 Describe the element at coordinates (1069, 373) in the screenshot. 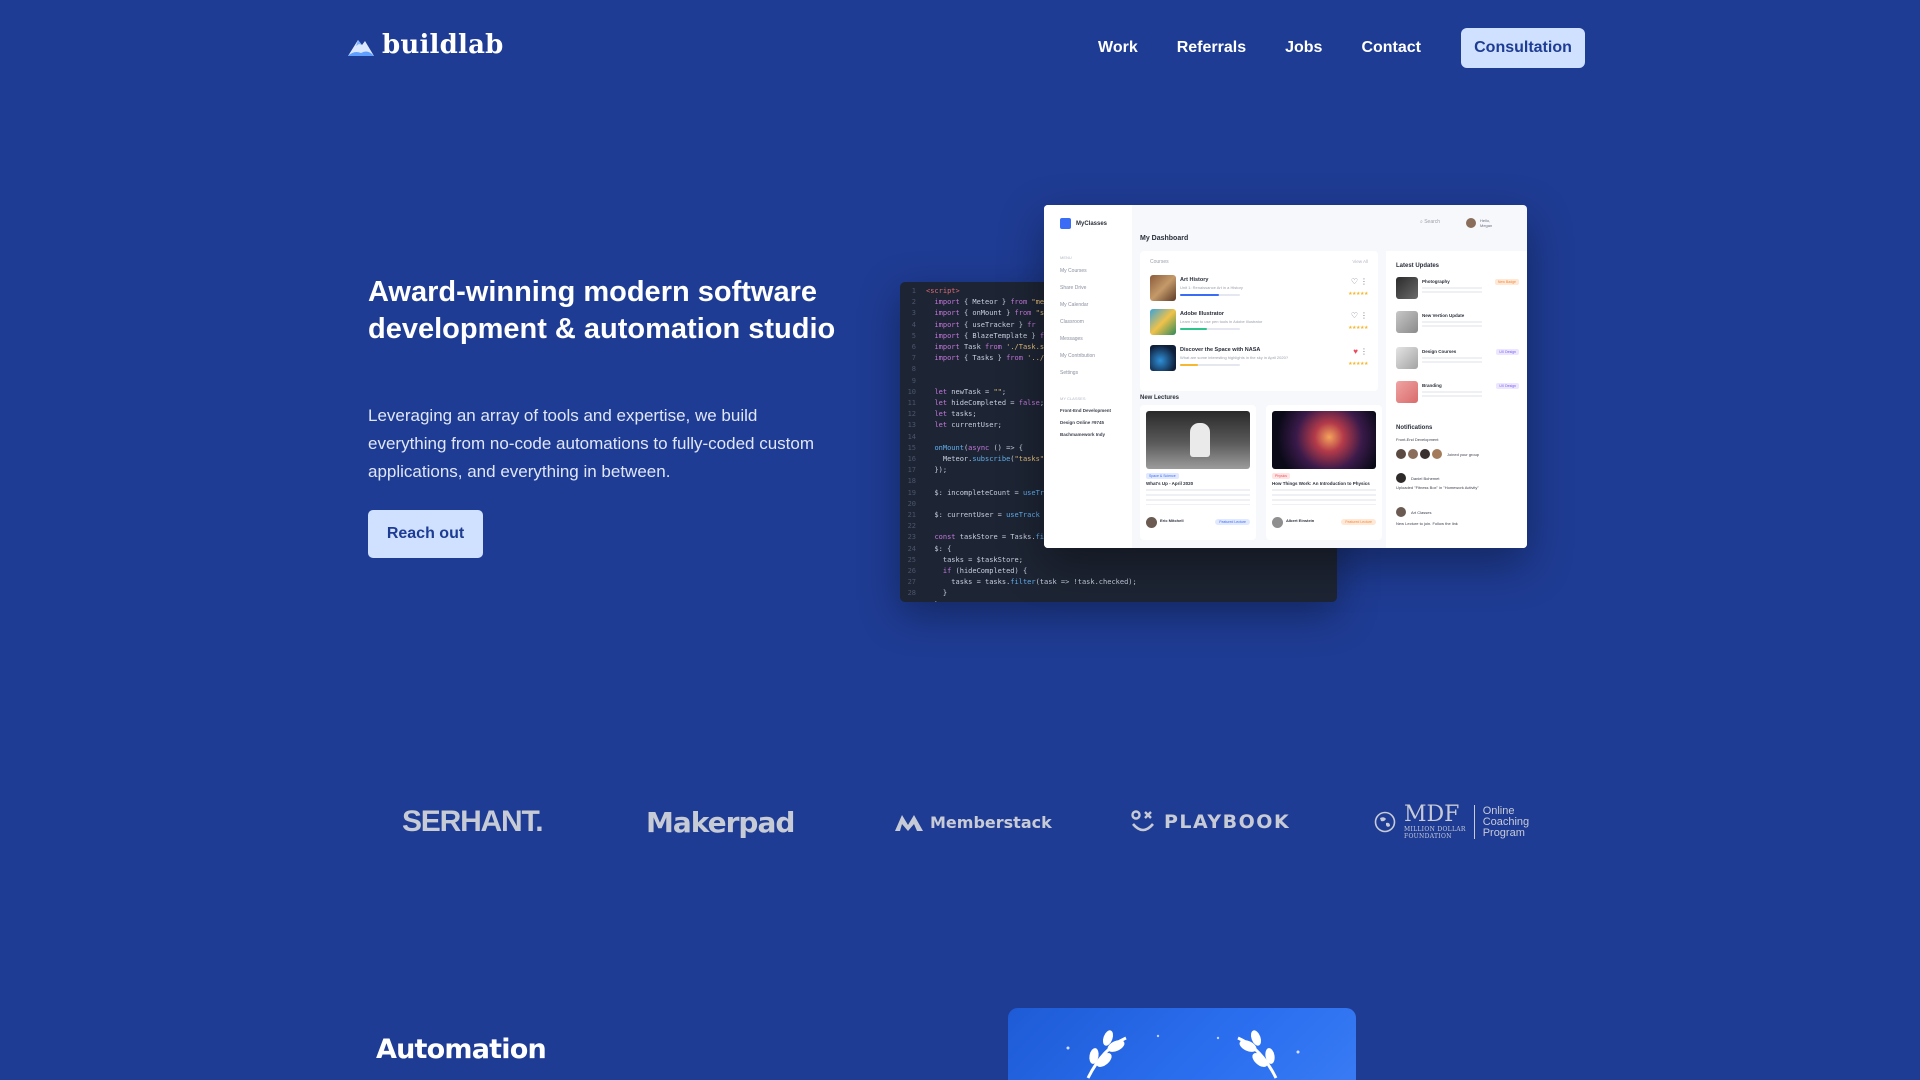

I see `sidebar-item: Settings` at that location.